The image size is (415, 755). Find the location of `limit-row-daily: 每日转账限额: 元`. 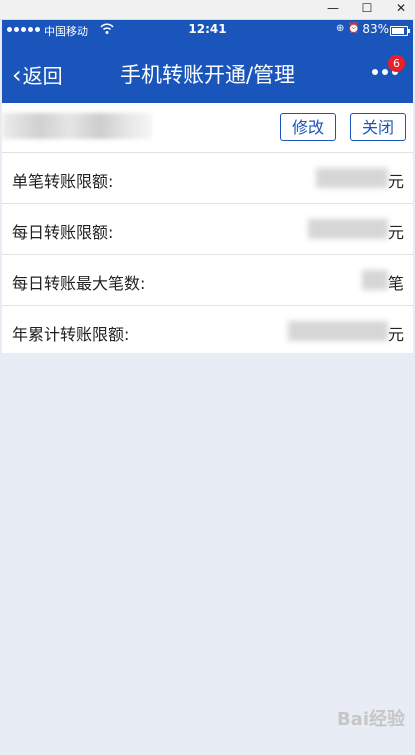

limit-row-daily: 每日转账限额: 元 is located at coordinates (207, 228).